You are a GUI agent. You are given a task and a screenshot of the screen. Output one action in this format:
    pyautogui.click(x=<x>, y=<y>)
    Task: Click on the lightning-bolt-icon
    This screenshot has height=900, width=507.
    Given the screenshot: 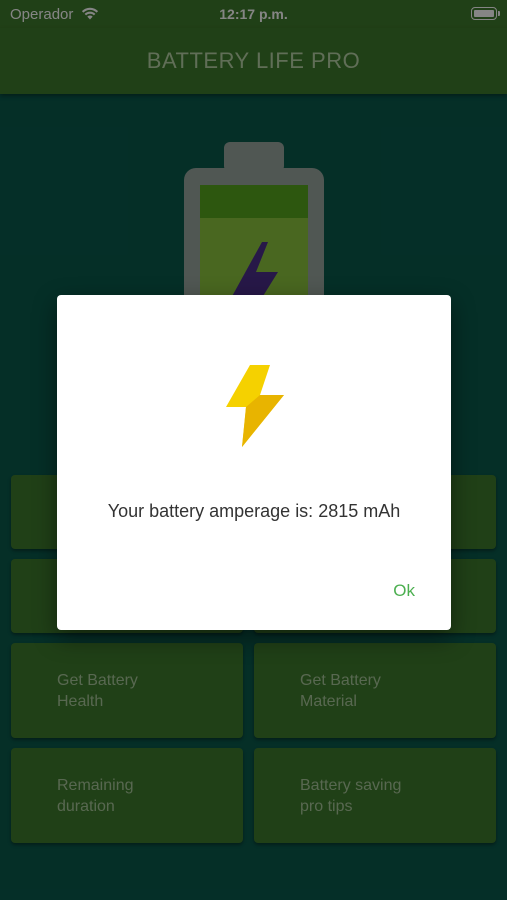 What is the action you would take?
    pyautogui.click(x=255, y=406)
    